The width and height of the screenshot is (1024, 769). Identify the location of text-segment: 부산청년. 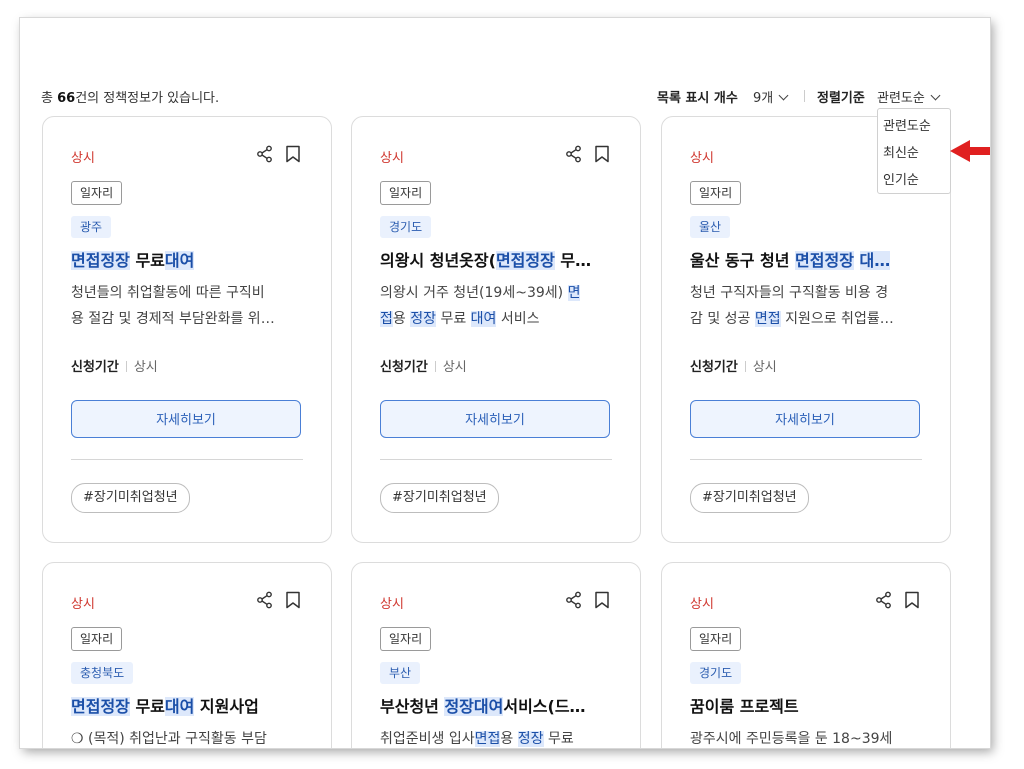
(412, 706).